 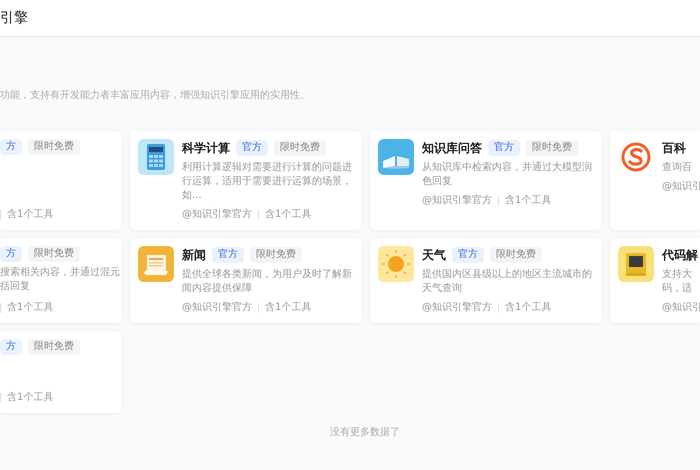 I want to click on book-icon, so click(x=396, y=157).